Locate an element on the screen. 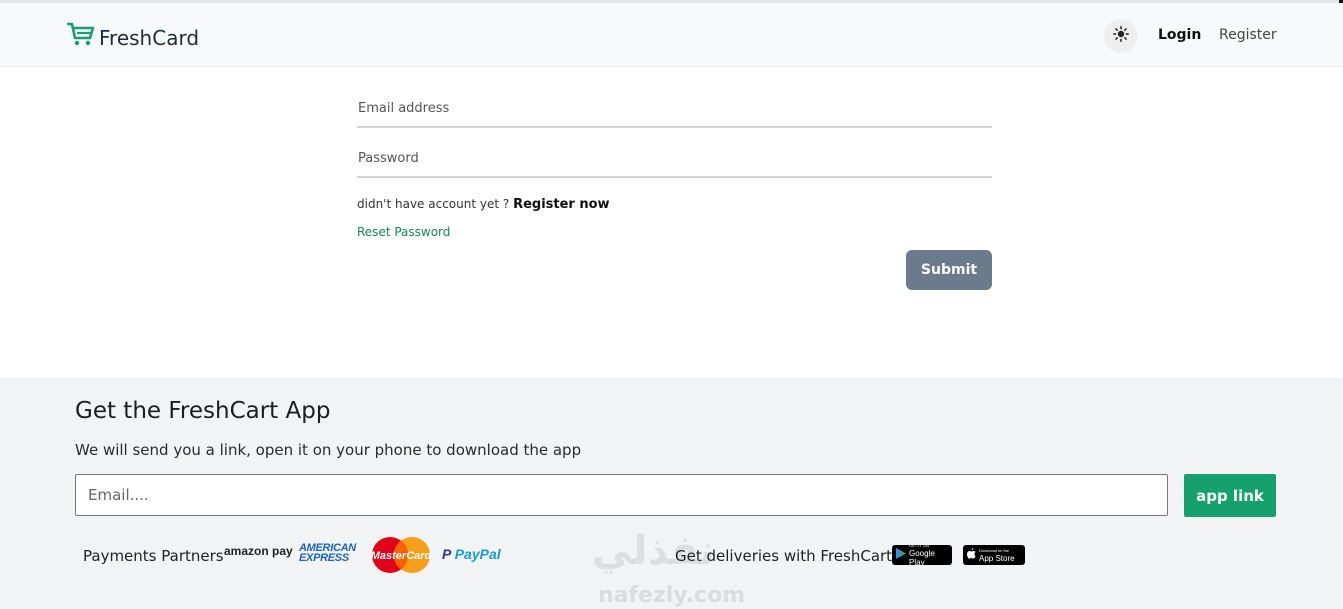 The width and height of the screenshot is (1343, 609). amazon-pay-logo: amazon pay is located at coordinates (258, 551).